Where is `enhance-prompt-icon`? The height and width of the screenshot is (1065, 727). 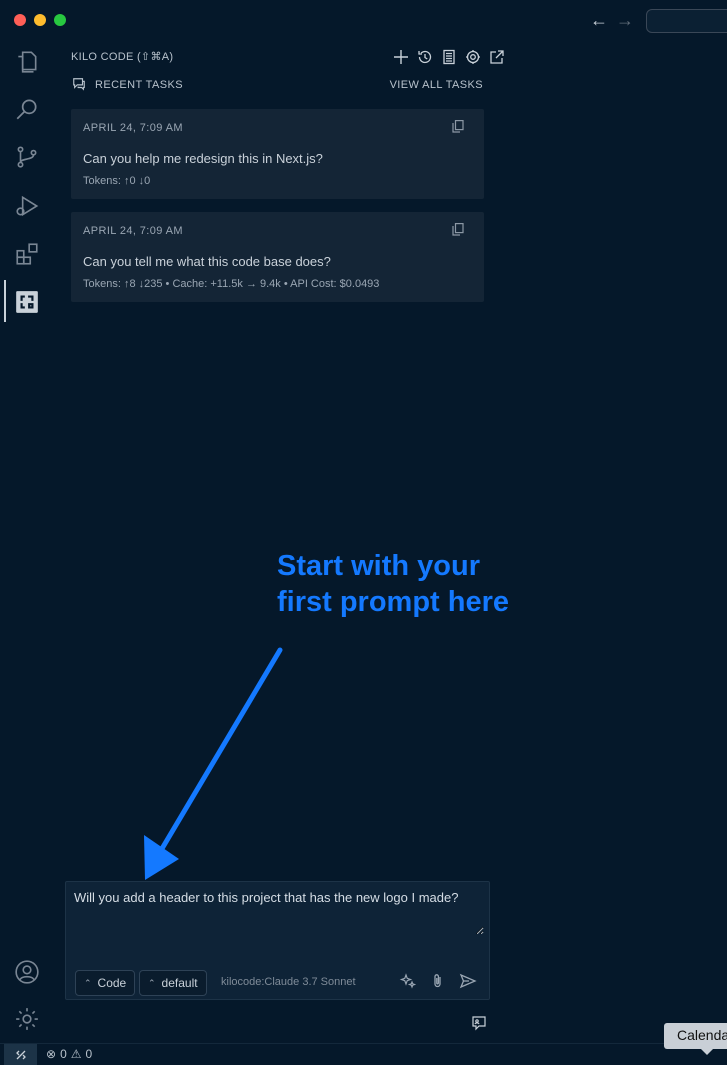
enhance-prompt-icon is located at coordinates (408, 983).